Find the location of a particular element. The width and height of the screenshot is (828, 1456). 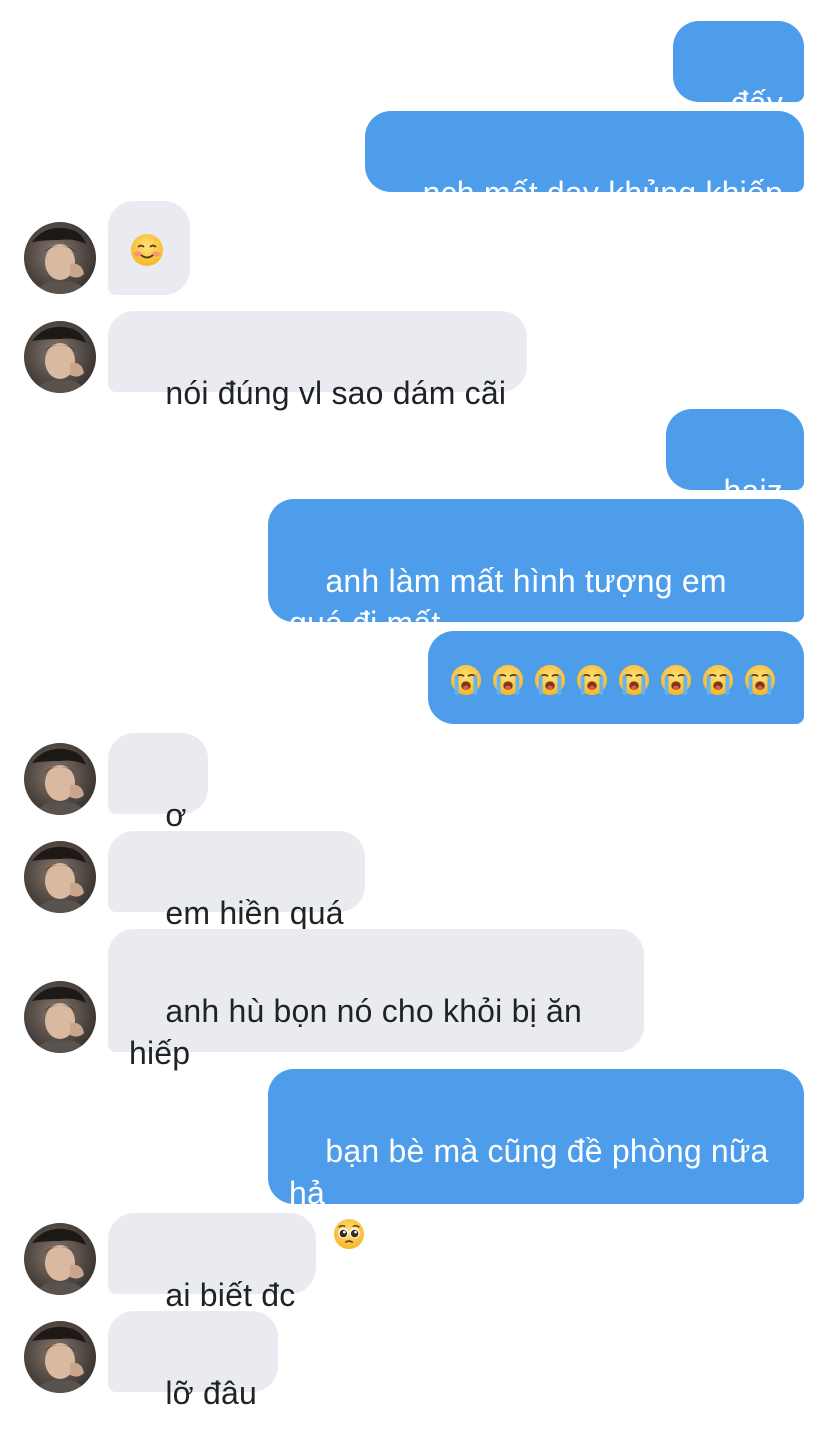

message-text: lỡ đâu is located at coordinates (211, 1393).